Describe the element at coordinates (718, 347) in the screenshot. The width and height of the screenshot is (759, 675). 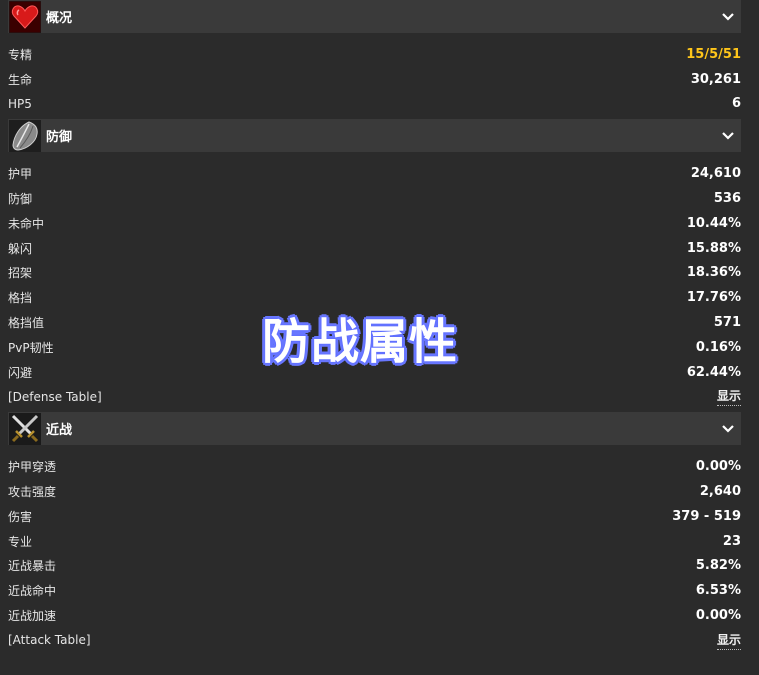
I see `stat-value: 0.16%` at that location.